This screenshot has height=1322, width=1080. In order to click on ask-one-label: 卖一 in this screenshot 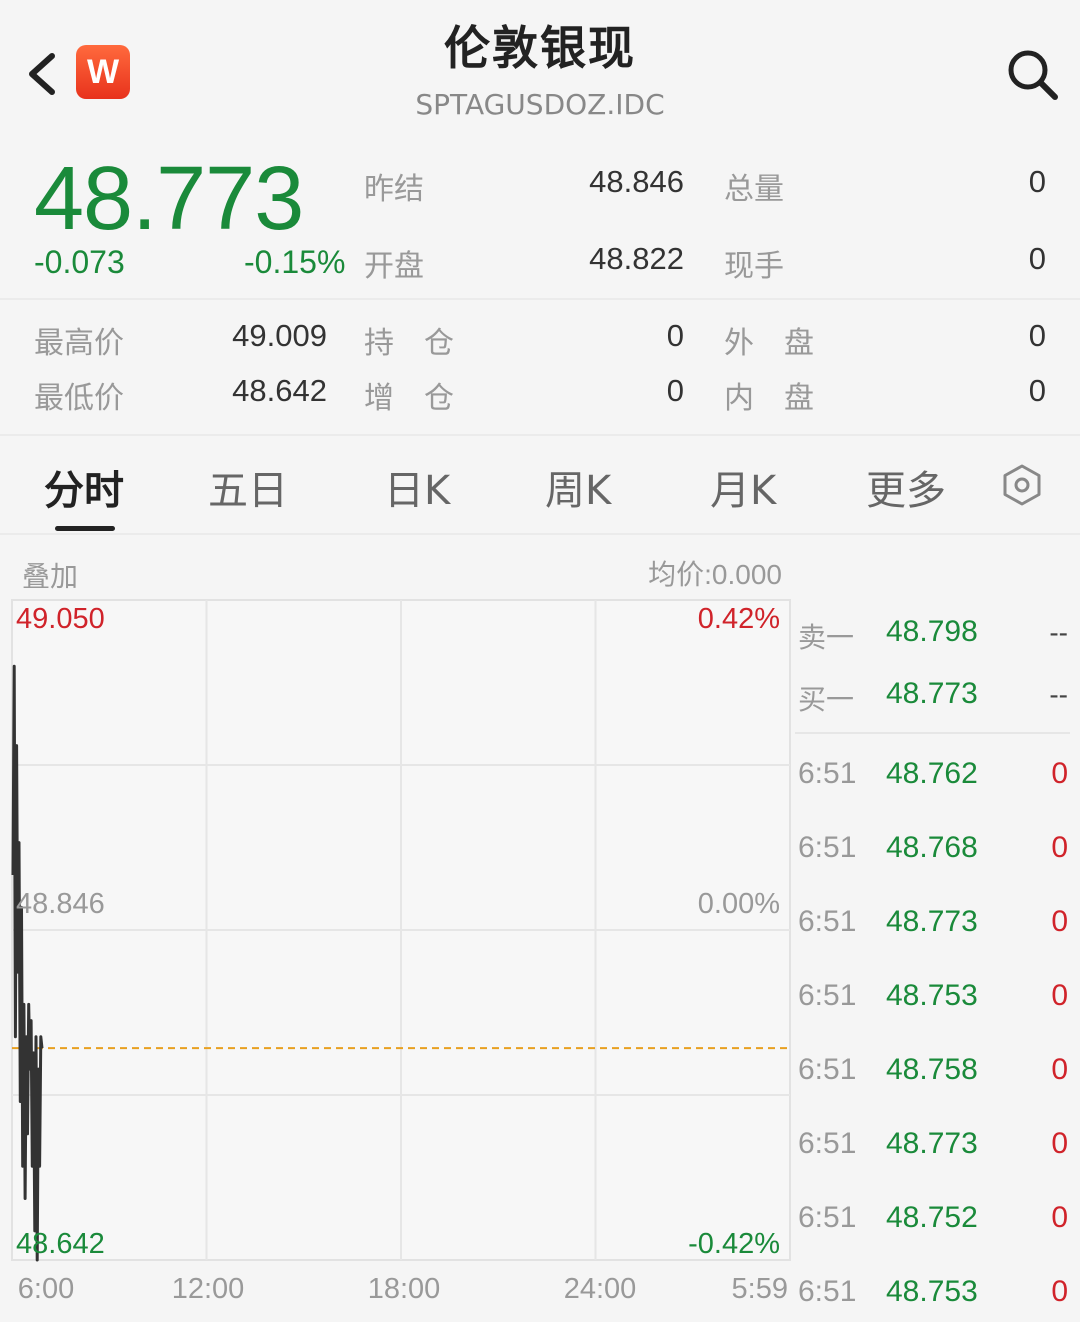, I will do `click(826, 637)`.